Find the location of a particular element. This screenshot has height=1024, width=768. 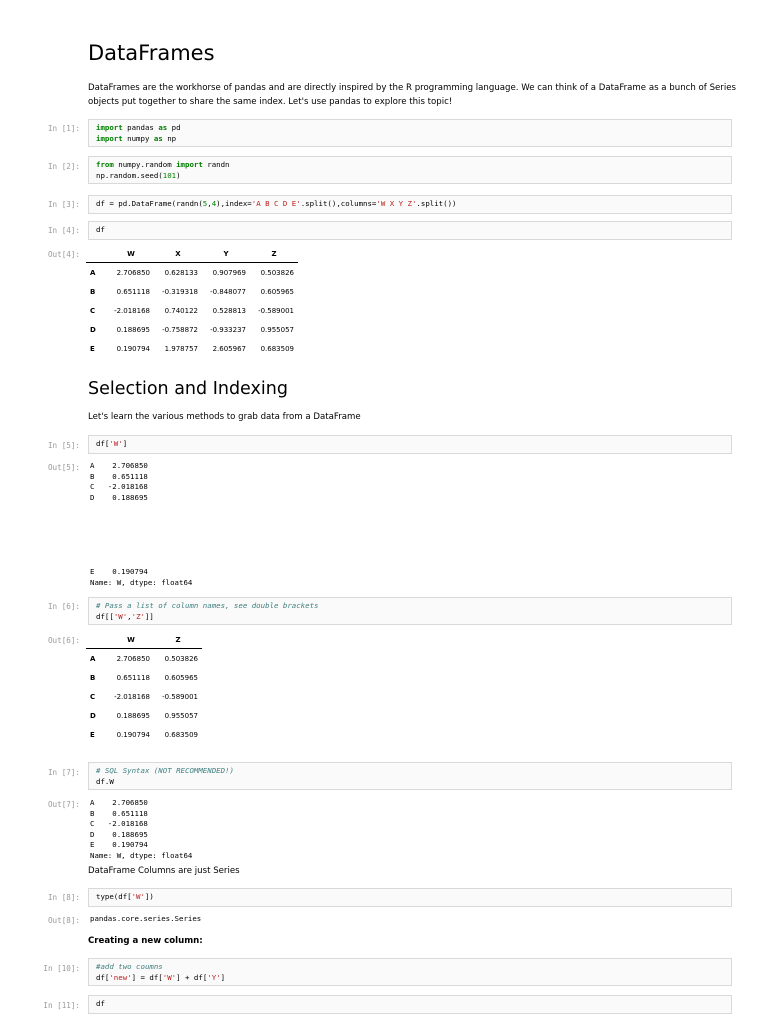

in-prompt-5: In [5]: is located at coordinates (63, 445).